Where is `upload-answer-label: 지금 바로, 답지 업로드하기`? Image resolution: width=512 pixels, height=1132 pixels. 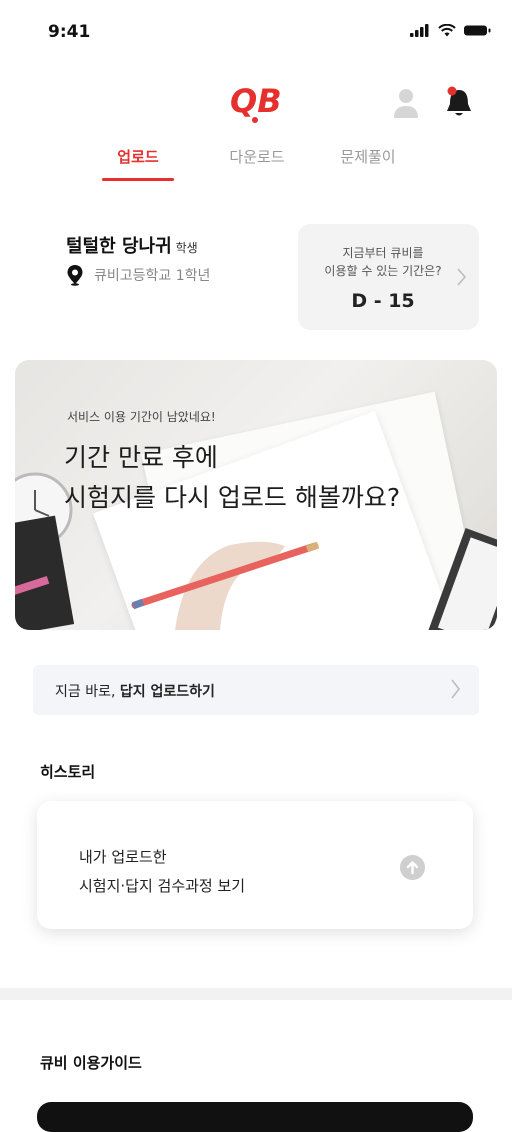 upload-answer-label: 지금 바로, 답지 업로드하기 is located at coordinates (135, 691).